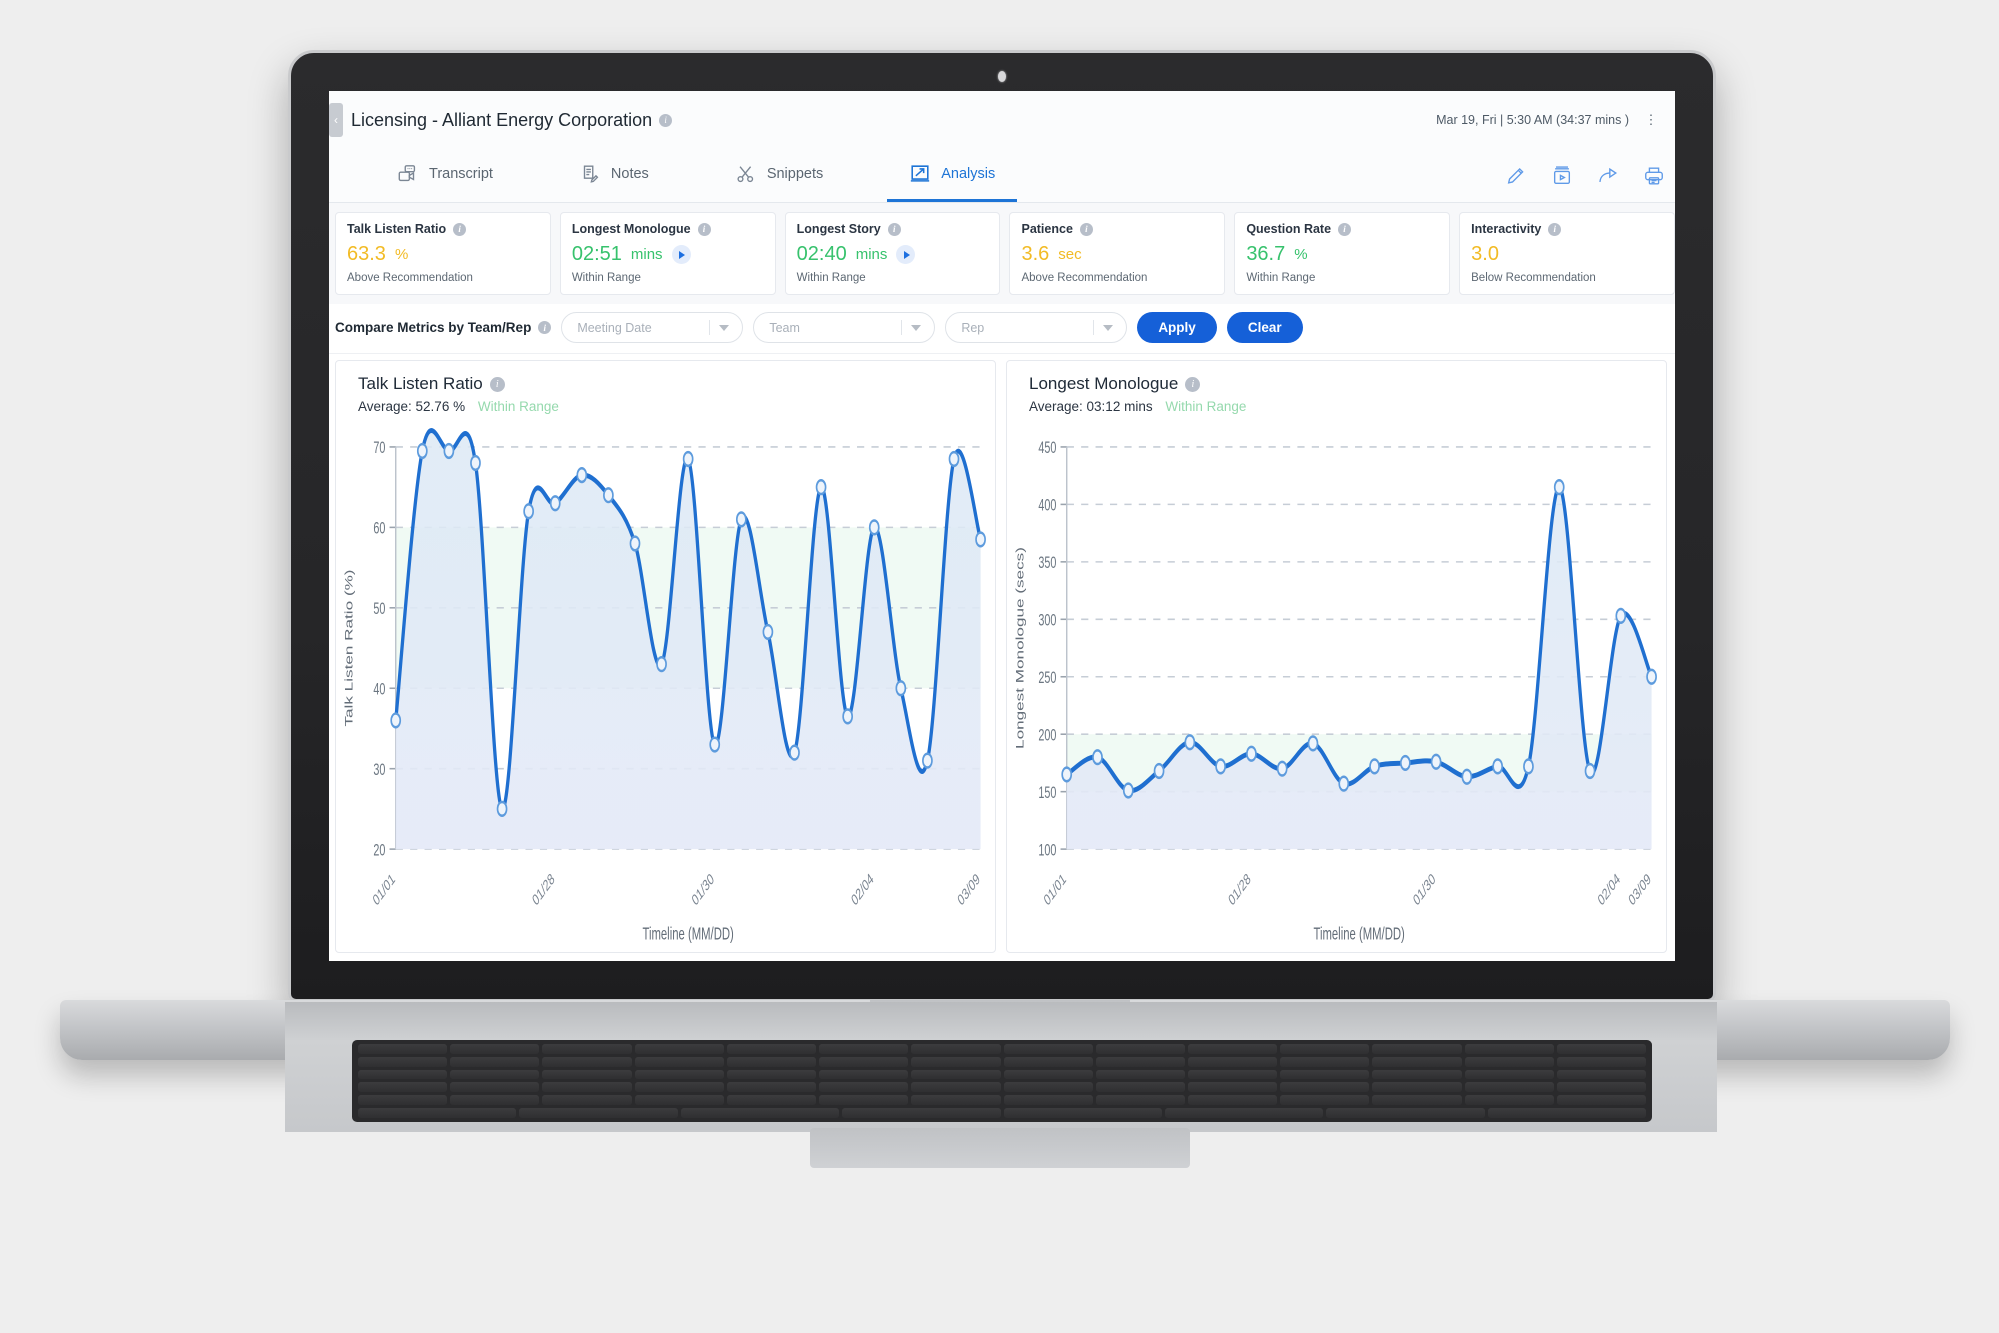 The width and height of the screenshot is (1999, 1333). What do you see at coordinates (1654, 176) in the screenshot?
I see `print-icon` at bounding box center [1654, 176].